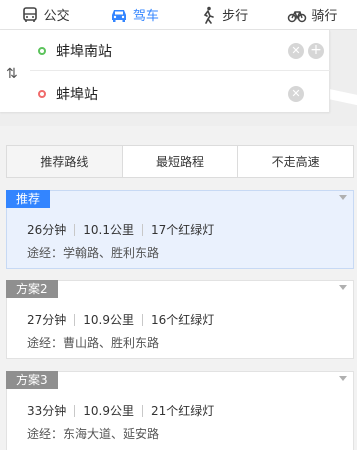 Image resolution: width=357 pixels, height=450 pixels. I want to click on plan-stats: 26分钟 10.1公里 17个红绿灯, so click(120, 229).